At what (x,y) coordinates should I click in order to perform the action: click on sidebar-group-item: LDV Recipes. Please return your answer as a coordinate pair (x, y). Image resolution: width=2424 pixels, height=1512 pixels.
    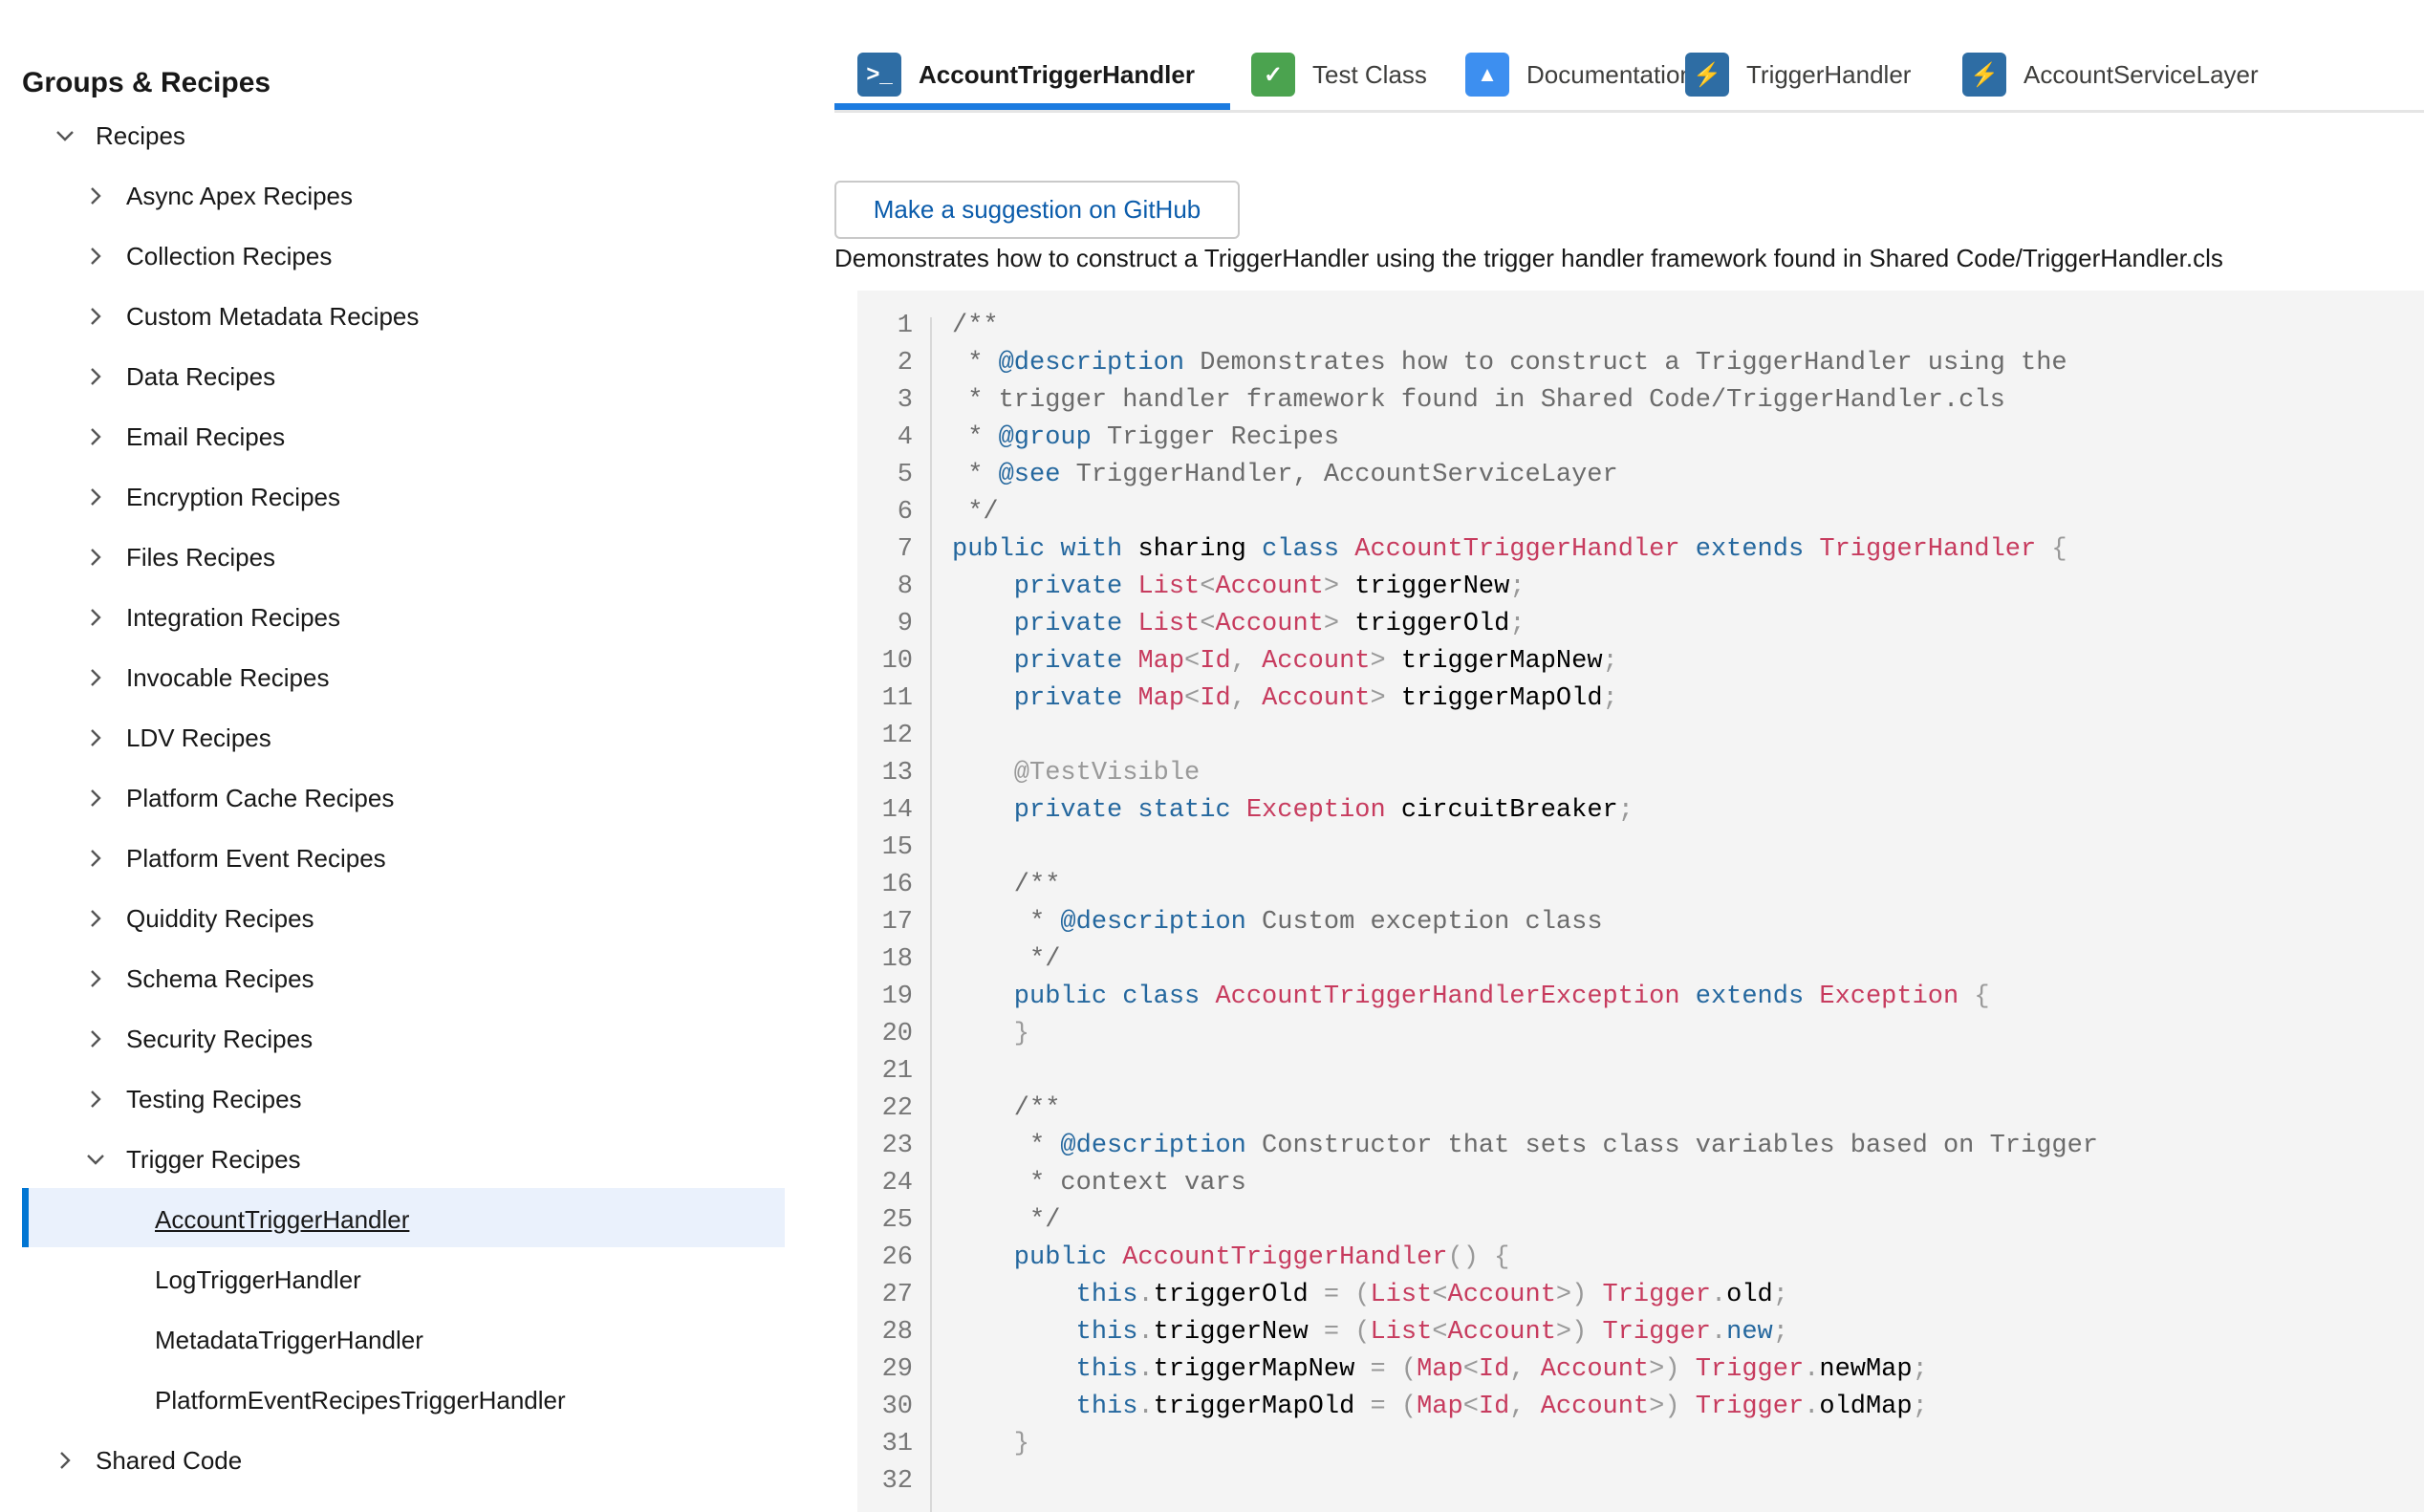
    Looking at the image, I should click on (177, 737).